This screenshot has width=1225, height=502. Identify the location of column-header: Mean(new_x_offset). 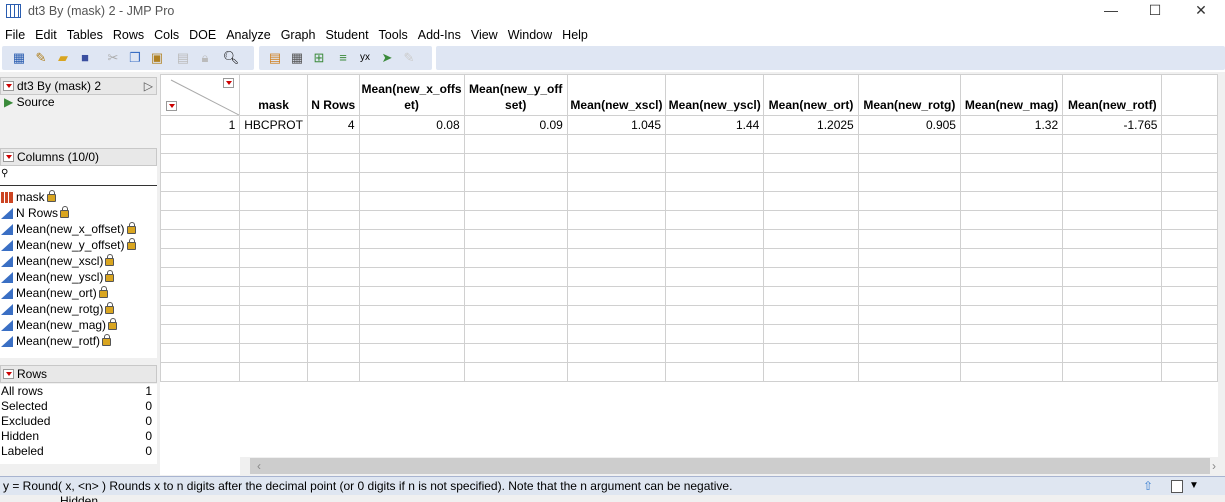
(411, 95).